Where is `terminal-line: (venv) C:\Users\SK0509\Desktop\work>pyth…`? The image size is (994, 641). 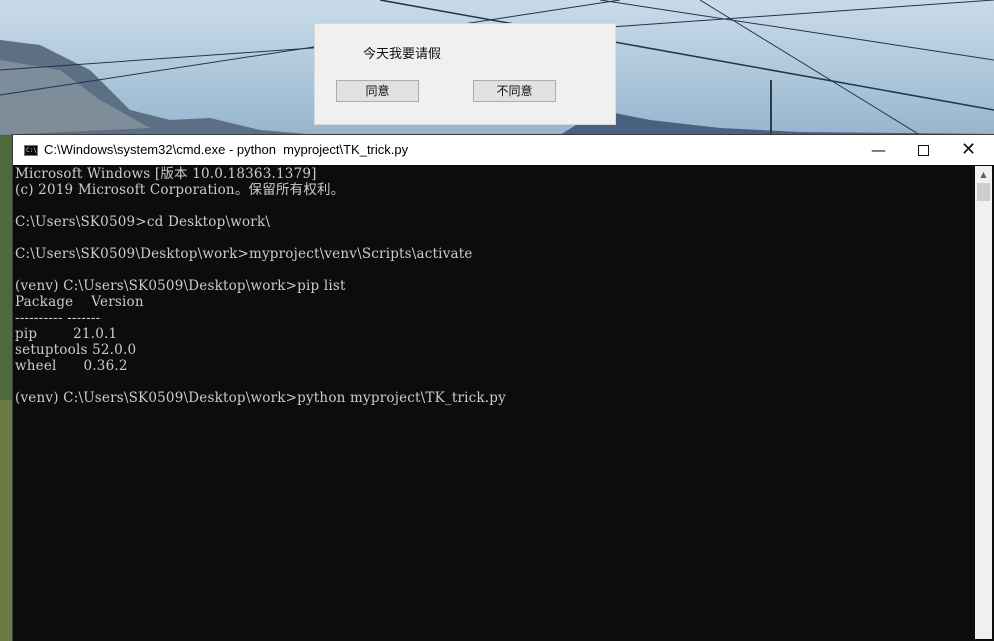 terminal-line: (venv) C:\Users\SK0509\Desktop\work>pyth… is located at coordinates (260, 398).